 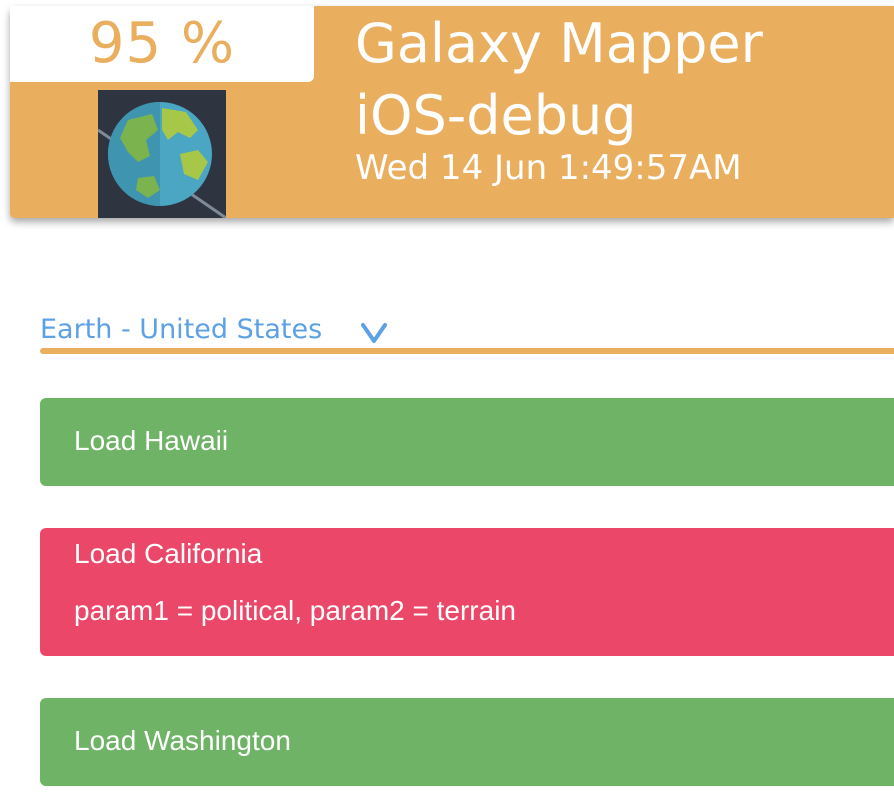 I want to click on planet-region-dropdown: Earth - United States, so click(x=467, y=333).